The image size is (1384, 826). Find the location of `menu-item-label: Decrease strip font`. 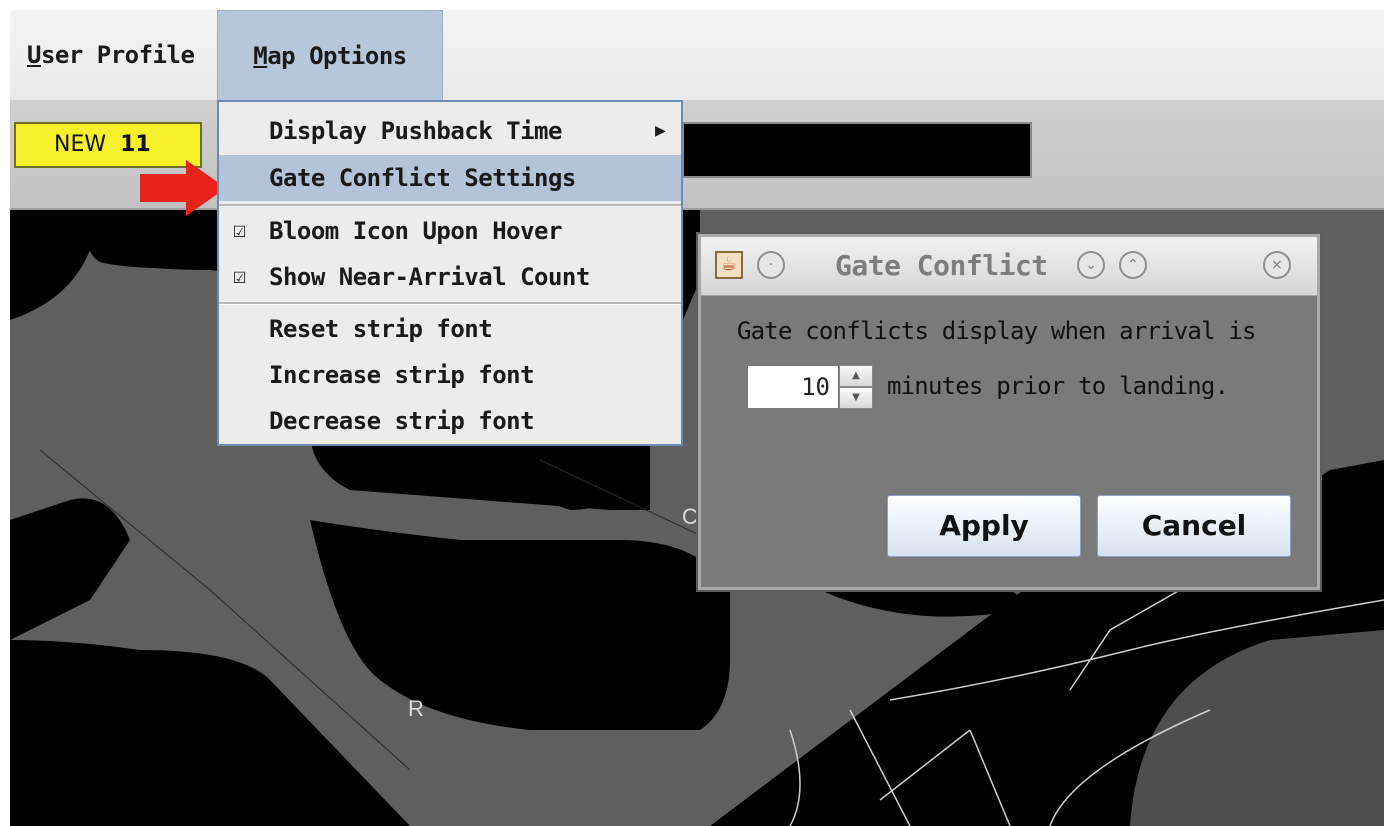

menu-item-label: Decrease strip font is located at coordinates (402, 421).